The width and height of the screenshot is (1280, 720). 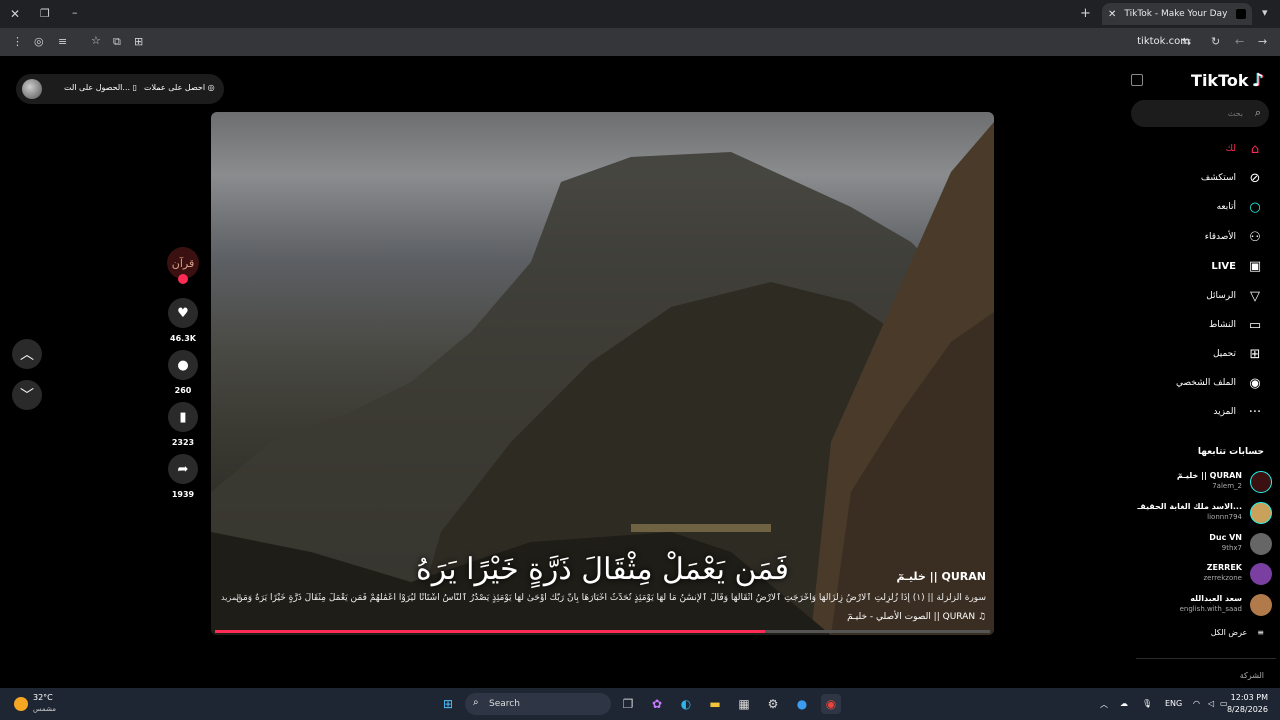 I want to click on sidebar-item-explore: استكشف ⊘, so click(x=1199, y=178).